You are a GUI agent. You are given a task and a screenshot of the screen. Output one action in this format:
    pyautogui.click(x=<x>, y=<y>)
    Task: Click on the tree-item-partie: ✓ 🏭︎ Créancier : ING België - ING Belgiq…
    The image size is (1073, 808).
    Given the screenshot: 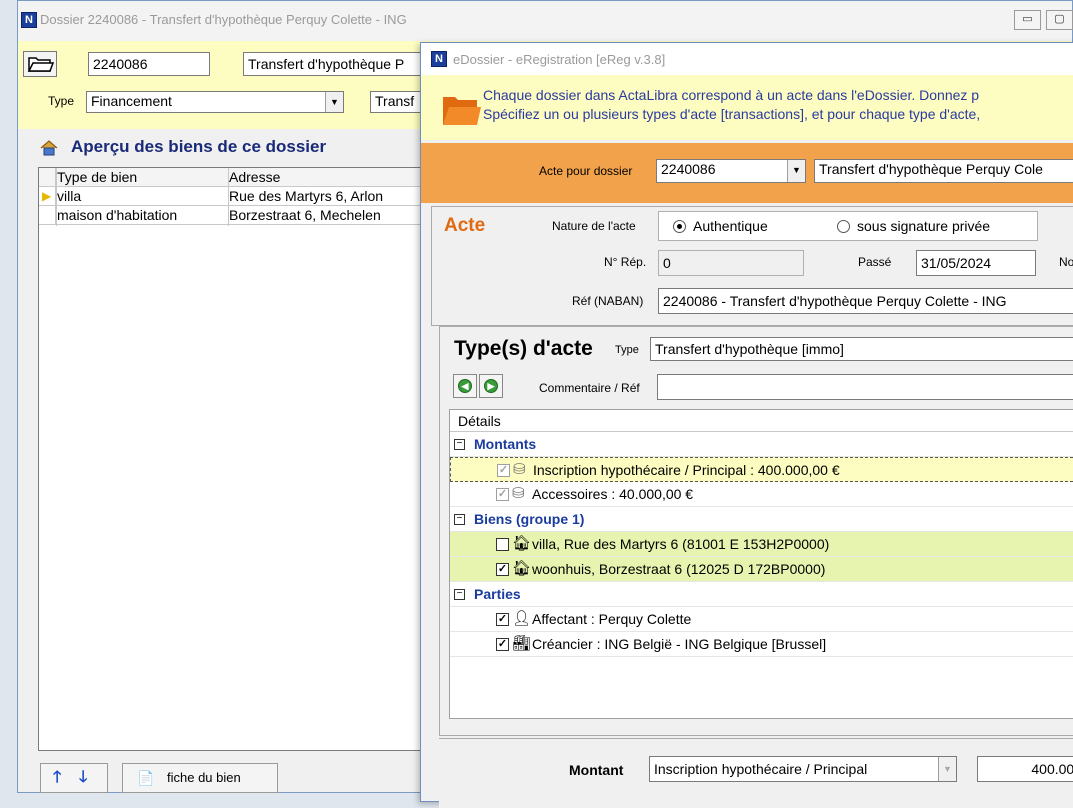 What is the action you would take?
    pyautogui.click(x=761, y=644)
    